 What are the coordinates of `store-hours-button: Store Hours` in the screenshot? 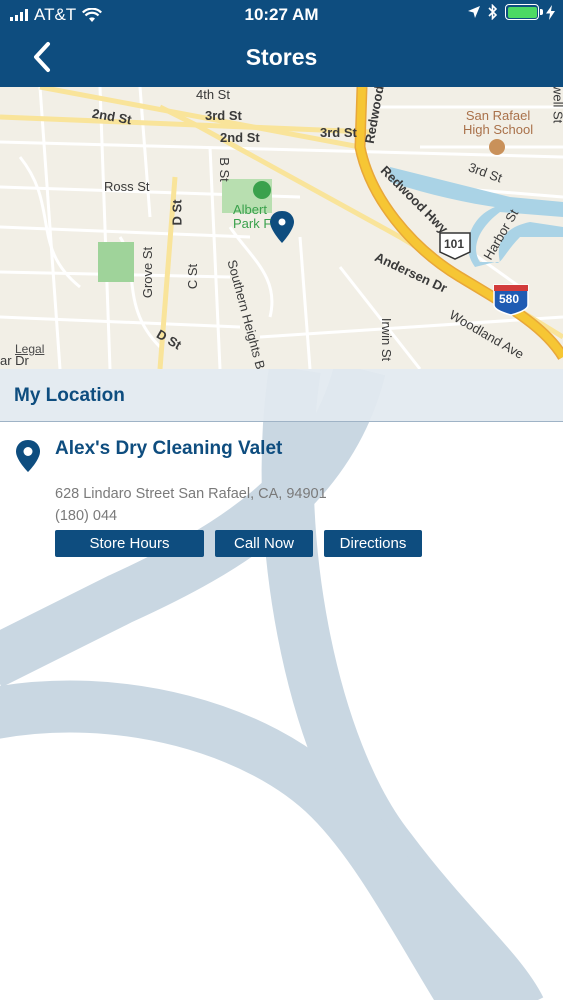 It's located at (129, 543).